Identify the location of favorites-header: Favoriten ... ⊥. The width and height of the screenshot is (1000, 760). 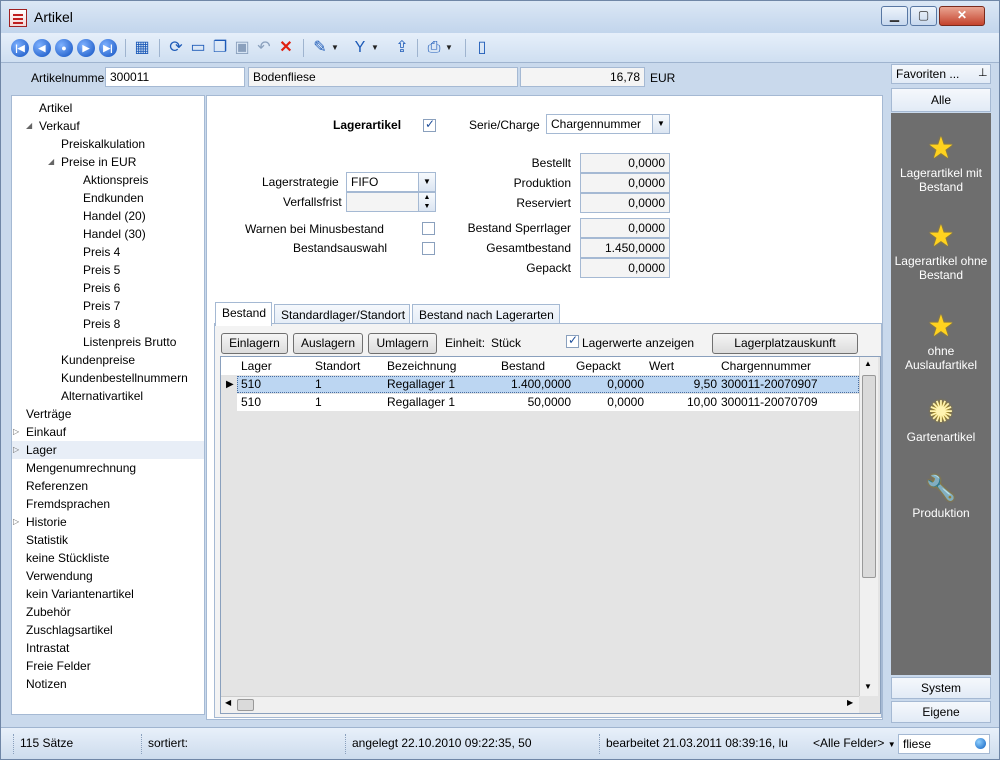
(941, 74).